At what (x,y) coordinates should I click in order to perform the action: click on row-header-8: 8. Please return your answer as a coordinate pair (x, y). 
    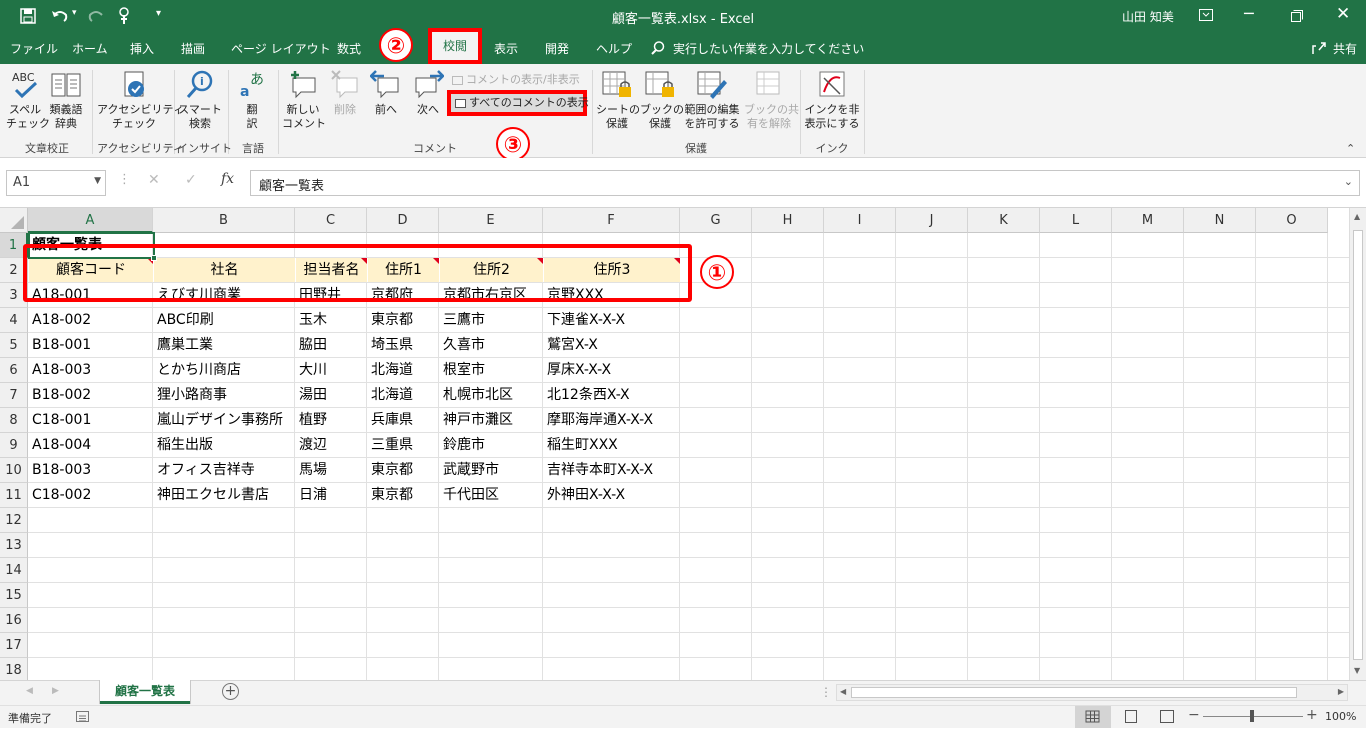
    Looking at the image, I should click on (14, 420).